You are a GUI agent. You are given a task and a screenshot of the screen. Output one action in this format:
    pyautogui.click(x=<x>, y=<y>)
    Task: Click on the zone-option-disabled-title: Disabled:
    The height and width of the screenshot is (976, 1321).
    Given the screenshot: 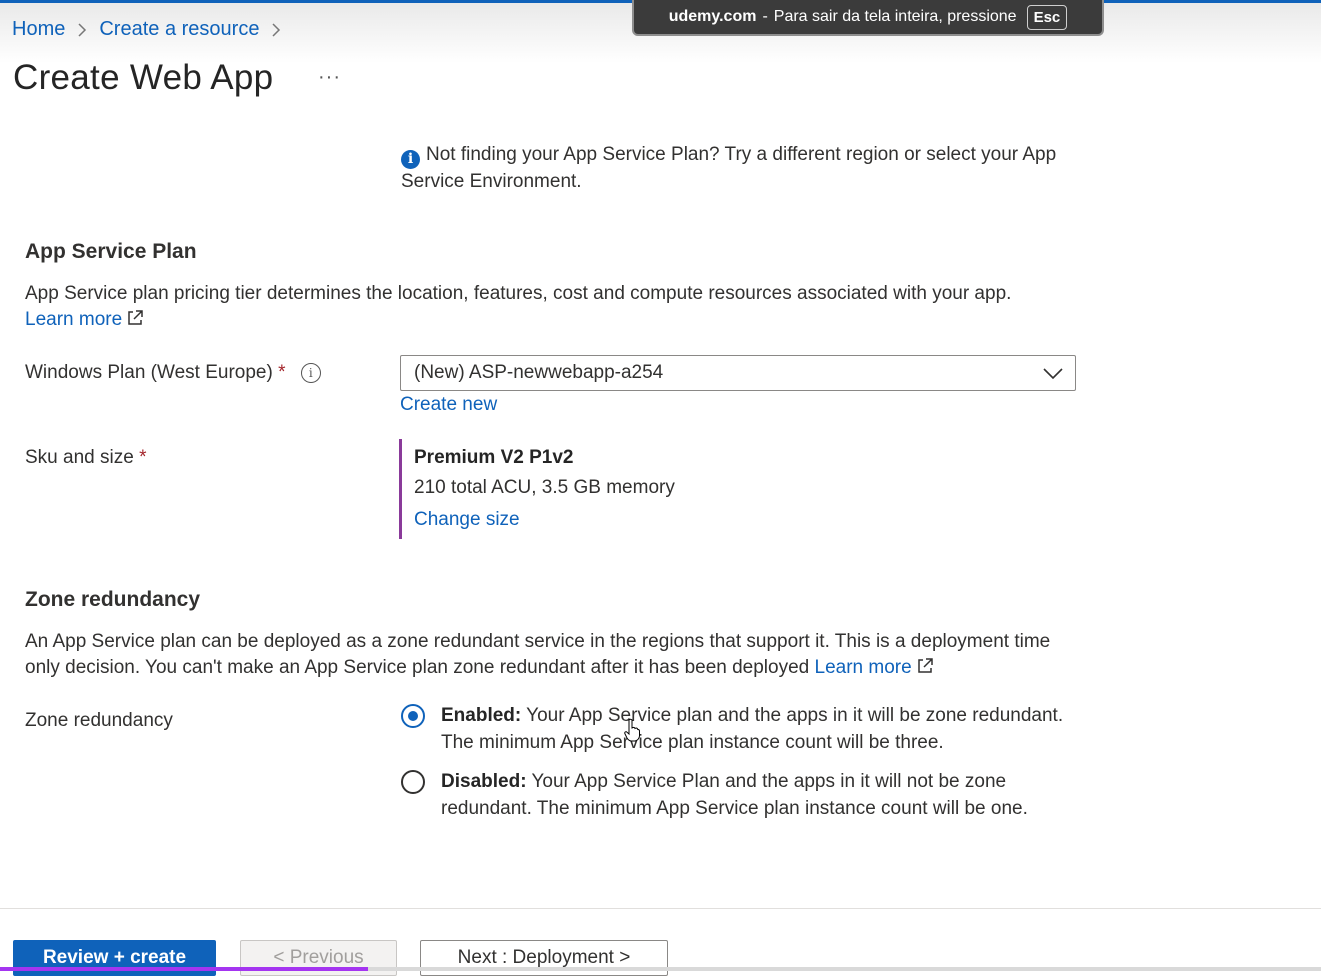 What is the action you would take?
    pyautogui.click(x=484, y=781)
    